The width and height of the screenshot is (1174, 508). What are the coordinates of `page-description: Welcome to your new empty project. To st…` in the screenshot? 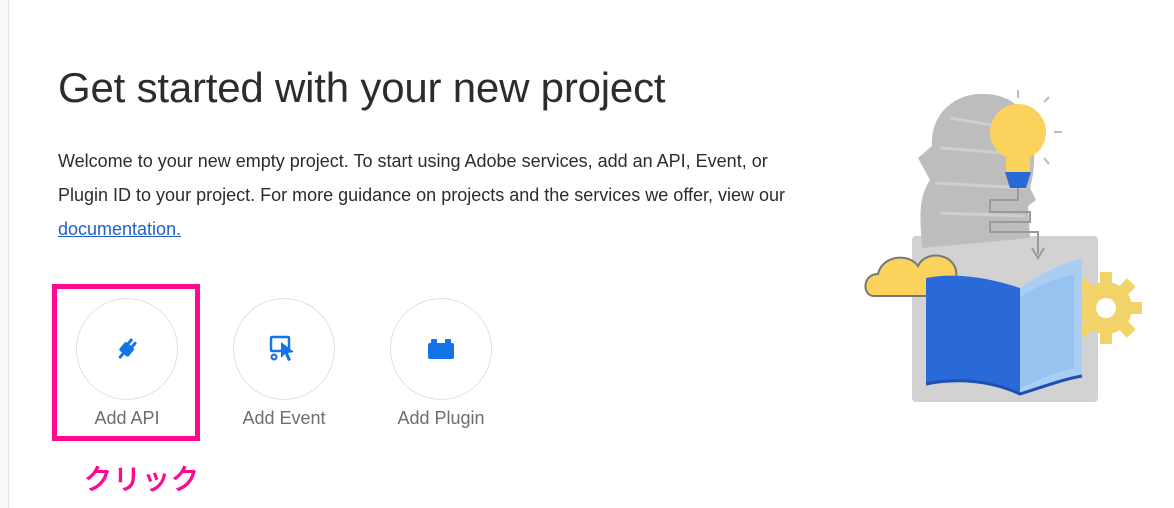 It's located at (428, 195).